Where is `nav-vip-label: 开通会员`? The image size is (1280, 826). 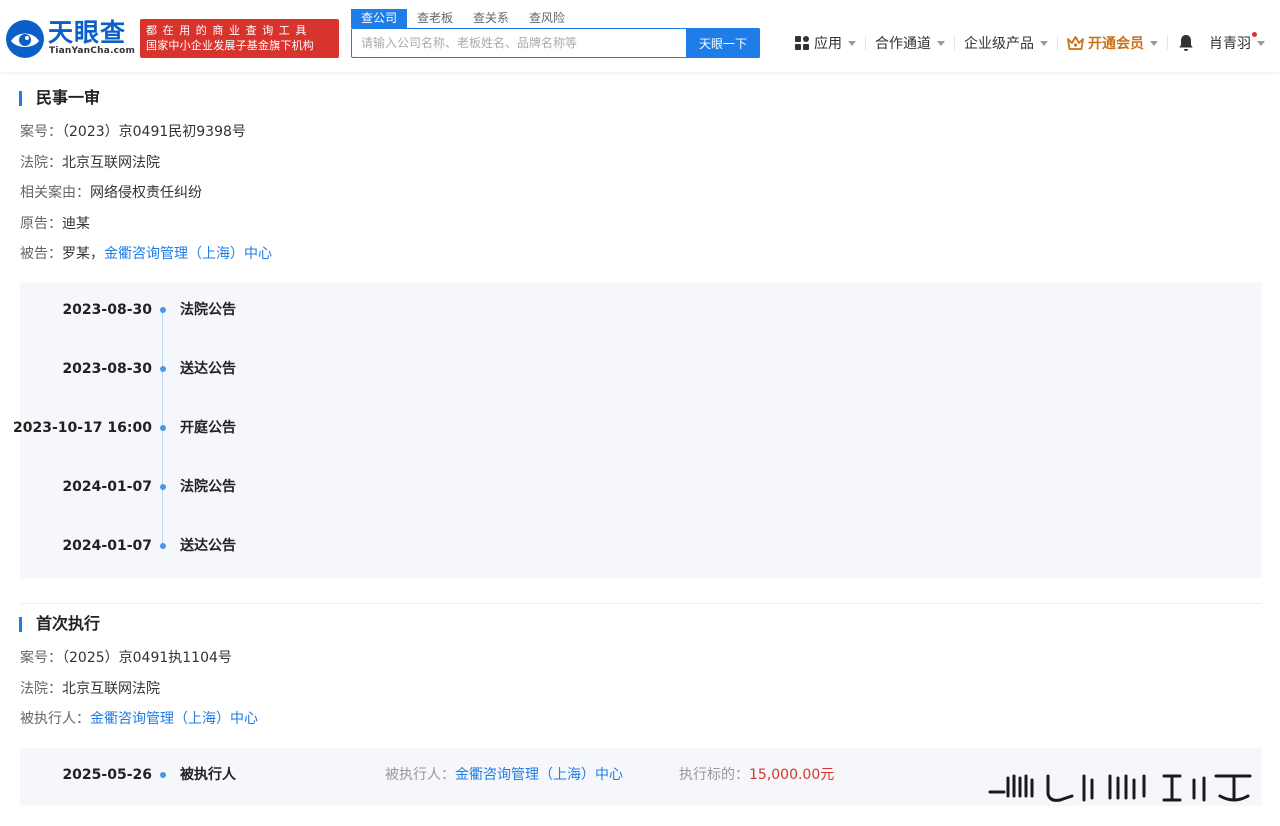 nav-vip-label: 开通会员 is located at coordinates (1116, 44).